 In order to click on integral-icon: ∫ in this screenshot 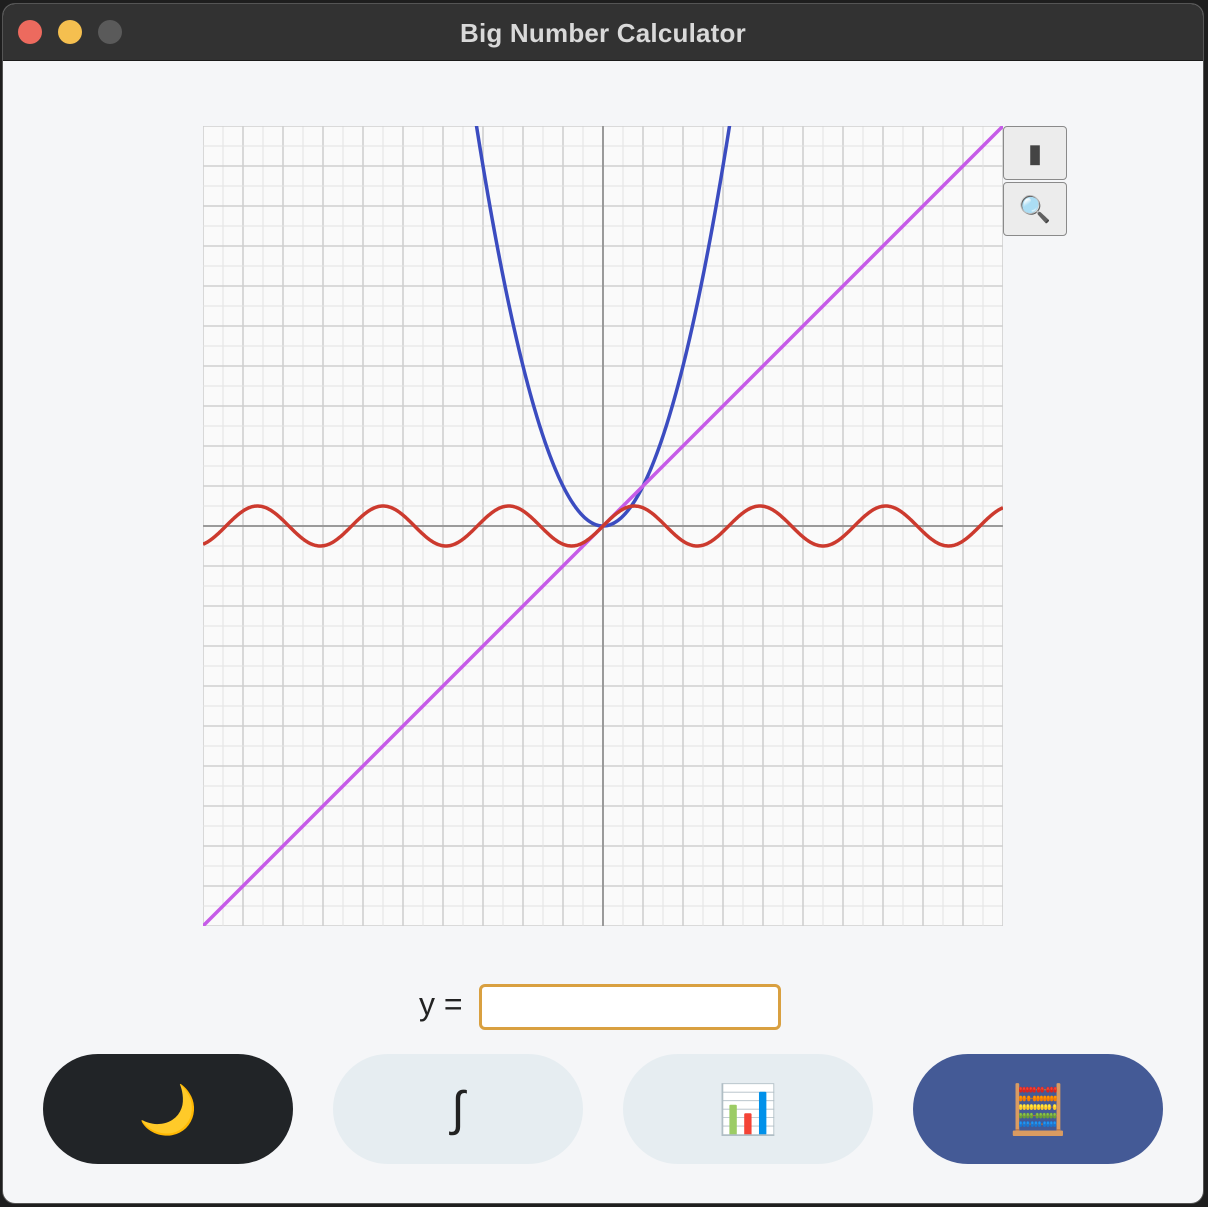, I will do `click(458, 1109)`.